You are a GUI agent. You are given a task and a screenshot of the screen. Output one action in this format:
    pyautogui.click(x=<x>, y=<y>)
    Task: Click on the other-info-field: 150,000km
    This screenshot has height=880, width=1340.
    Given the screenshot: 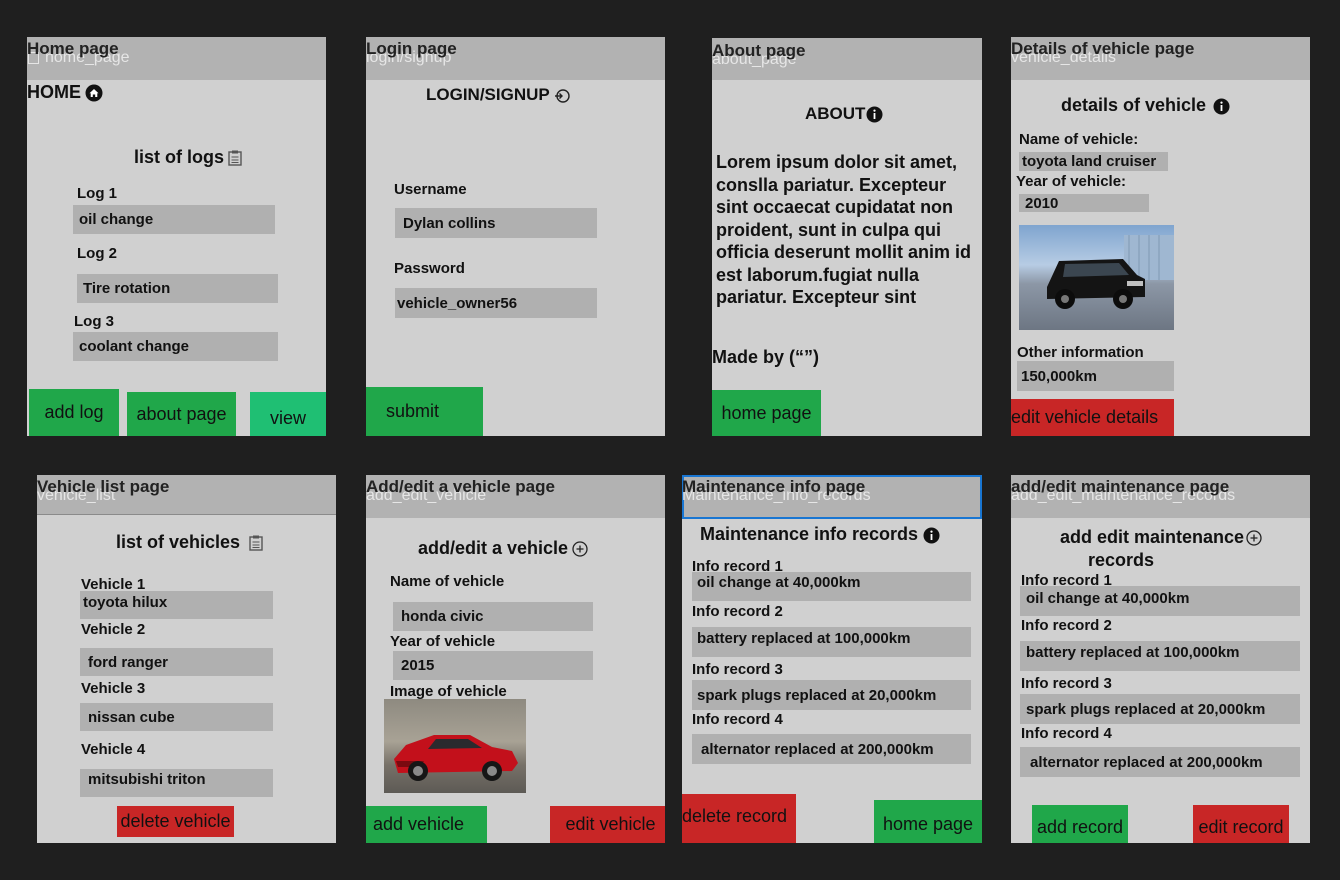 What is the action you would take?
    pyautogui.click(x=1095, y=376)
    